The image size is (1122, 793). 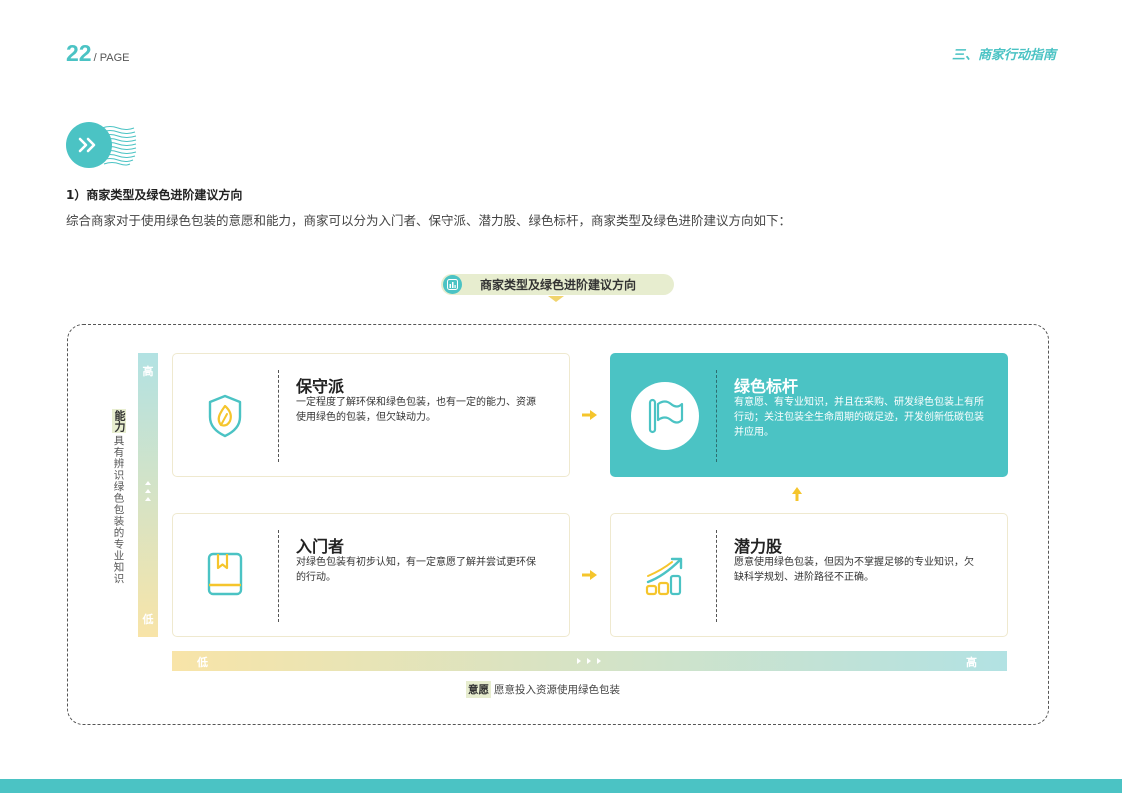 I want to click on diagram-title: 商家类型及绿色进阶建议方向, so click(x=557, y=284).